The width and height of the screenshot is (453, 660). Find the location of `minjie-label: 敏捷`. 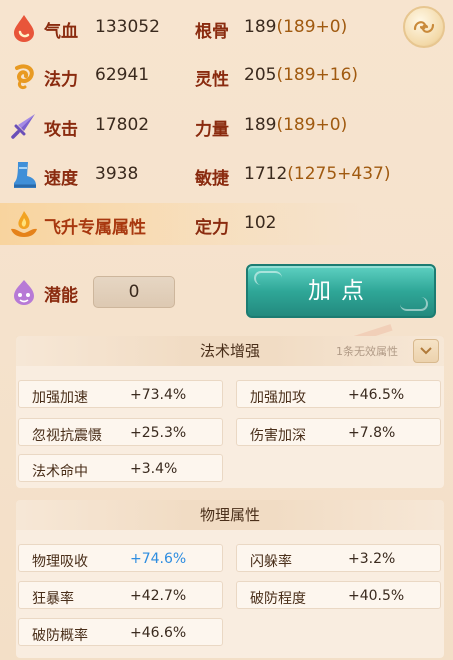

minjie-label: 敏捷 is located at coordinates (212, 179).